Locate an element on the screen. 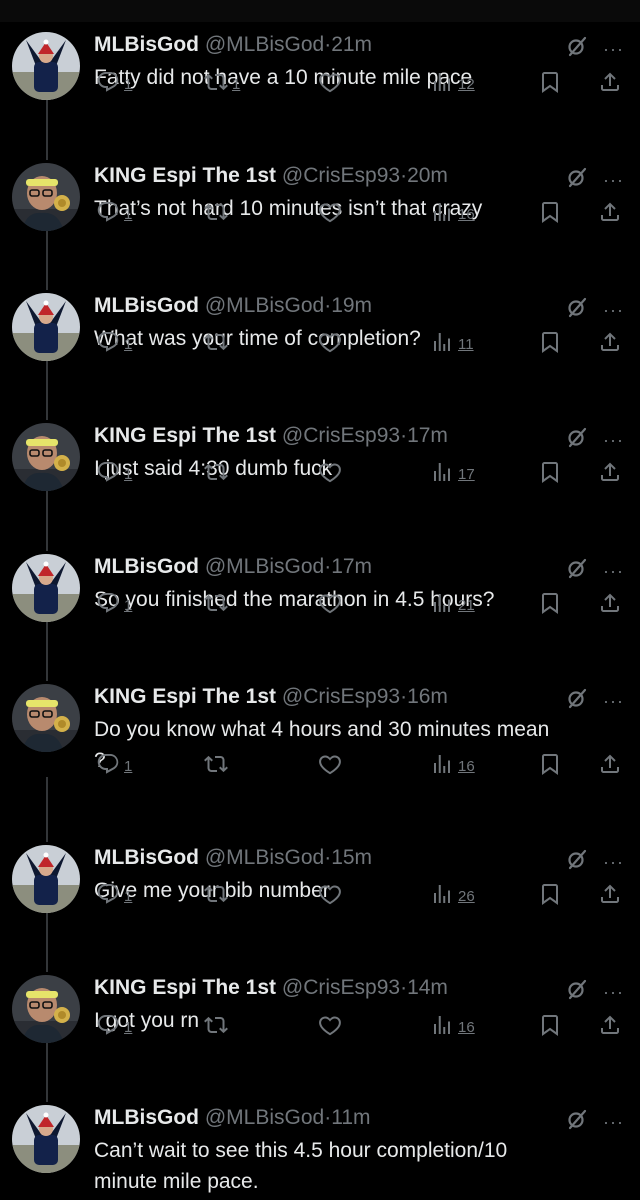  timestamp: 15m is located at coordinates (351, 857).